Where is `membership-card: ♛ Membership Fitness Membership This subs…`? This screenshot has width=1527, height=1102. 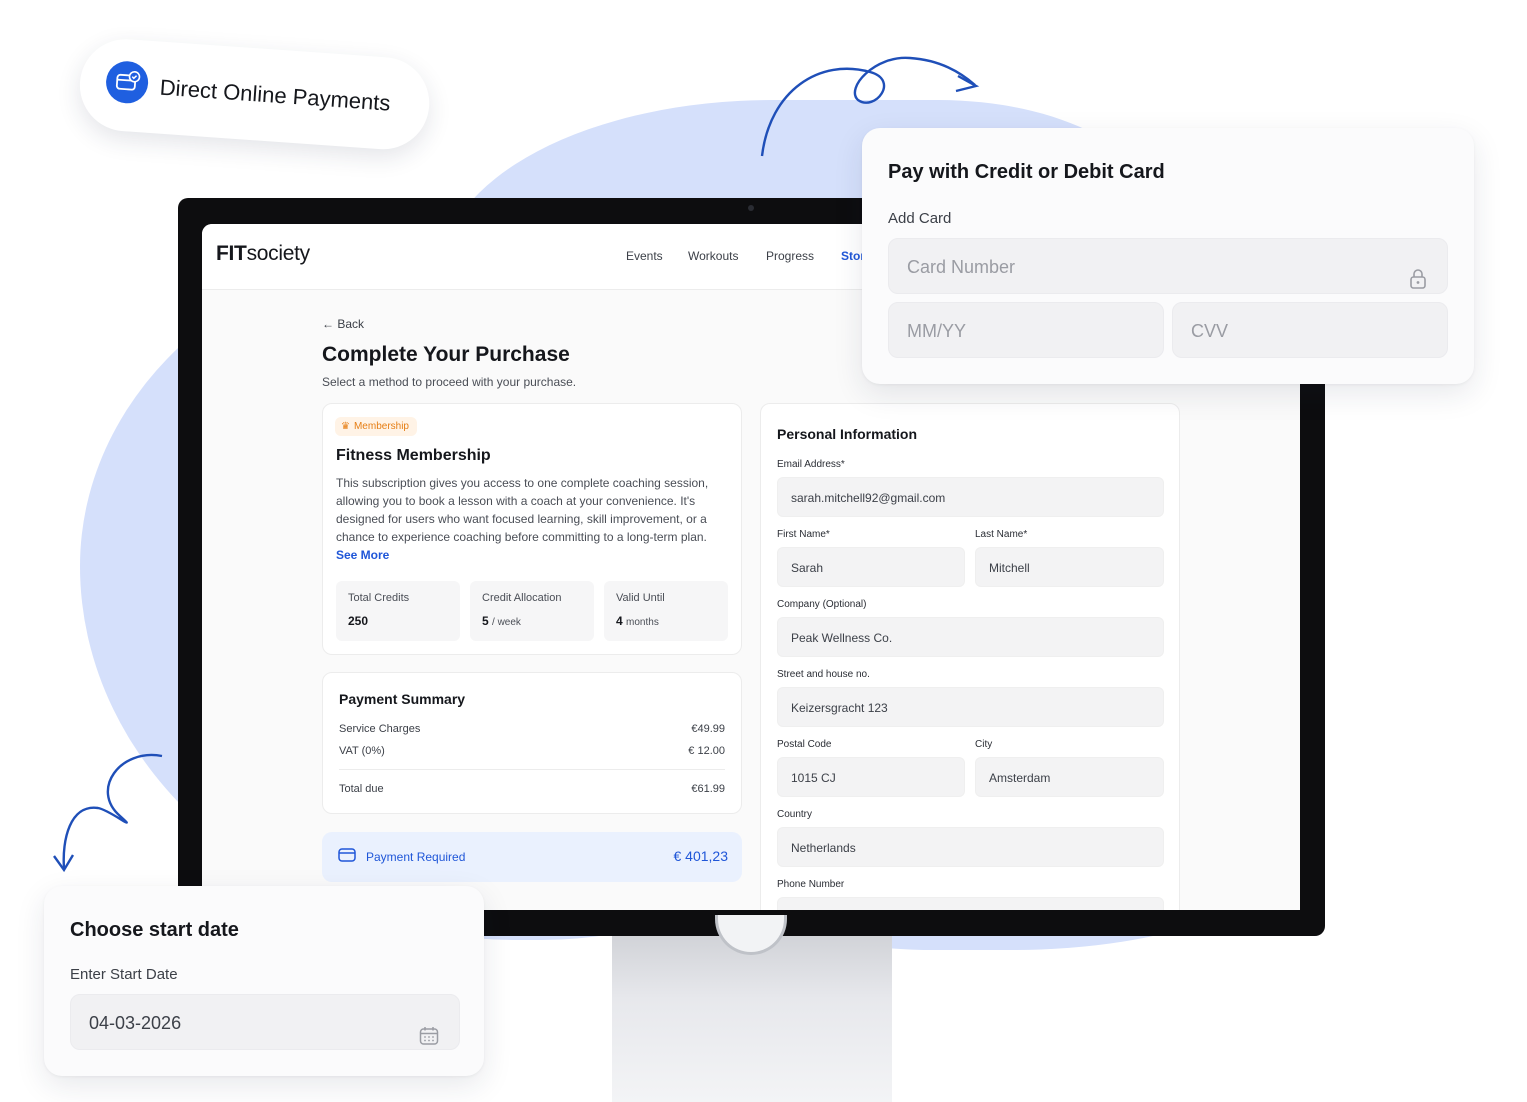
membership-card: ♛ Membership Fitness Membership This subs… is located at coordinates (532, 529).